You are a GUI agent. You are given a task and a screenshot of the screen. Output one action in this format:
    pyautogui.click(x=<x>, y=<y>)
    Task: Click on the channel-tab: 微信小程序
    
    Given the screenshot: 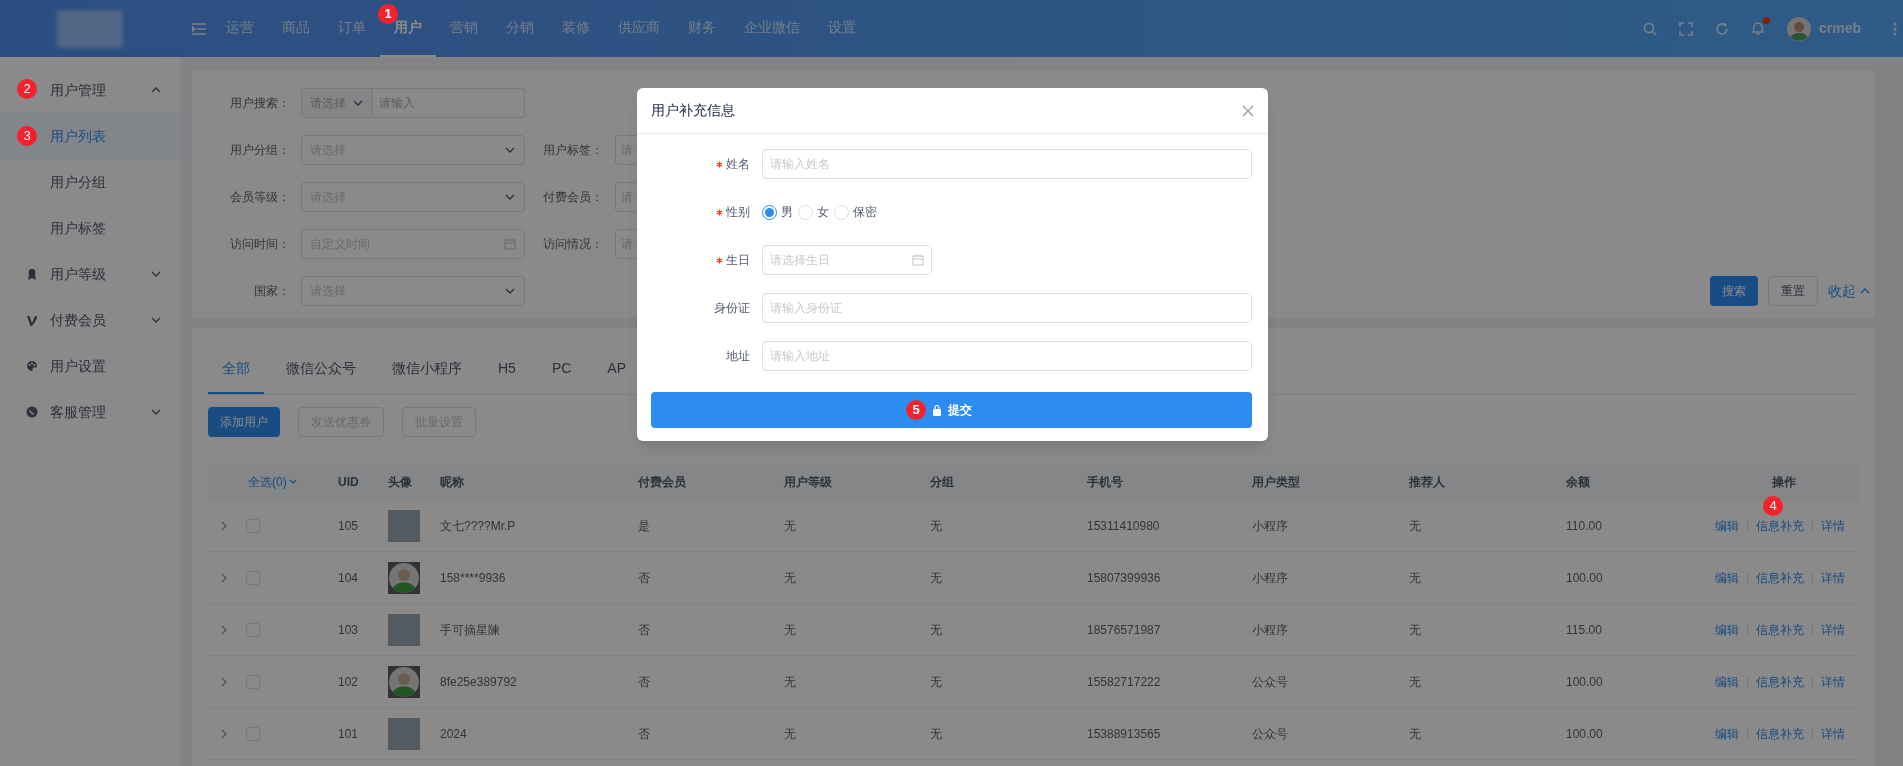 What is the action you would take?
    pyautogui.click(x=427, y=369)
    